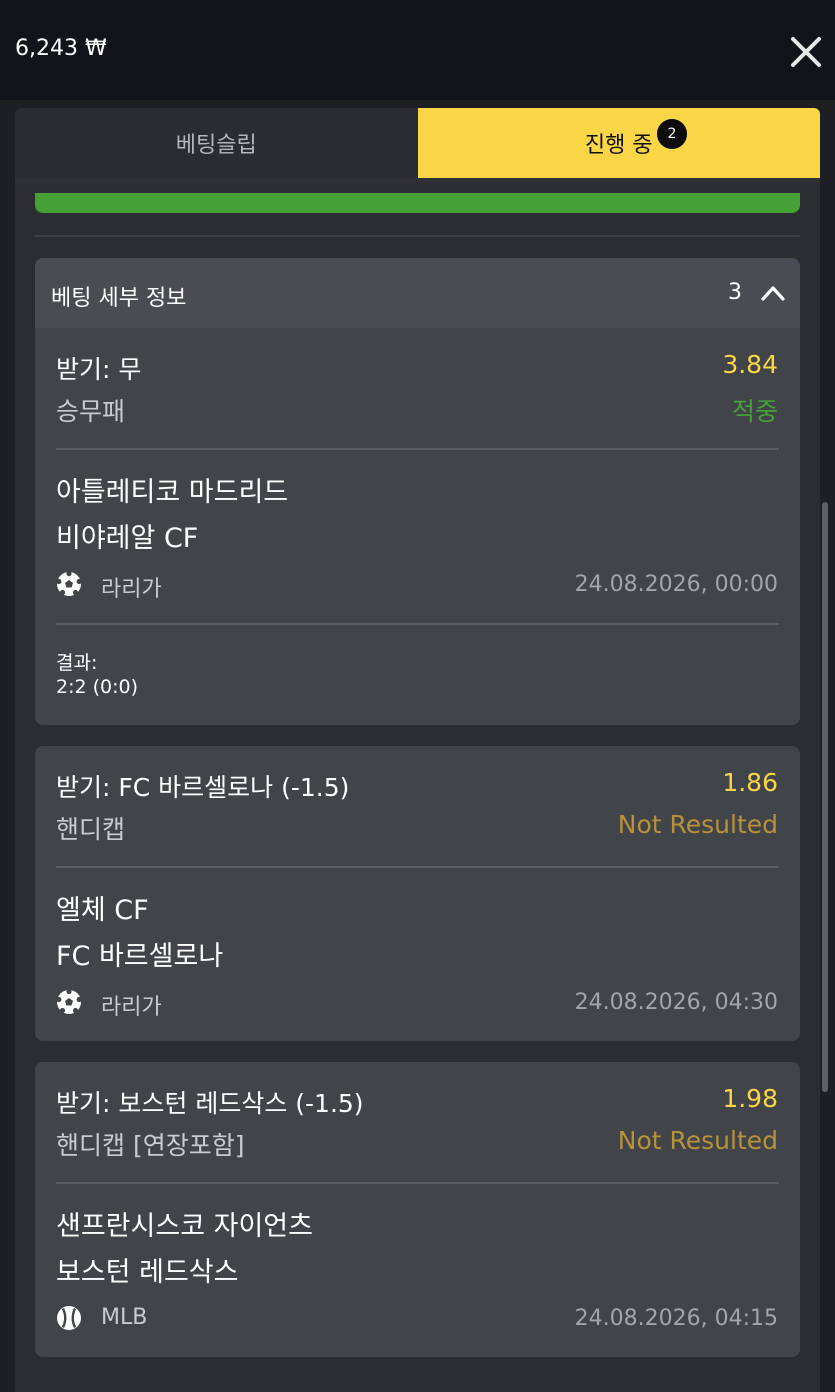 The height and width of the screenshot is (1392, 835). I want to click on baseball-icon, so click(69, 1318).